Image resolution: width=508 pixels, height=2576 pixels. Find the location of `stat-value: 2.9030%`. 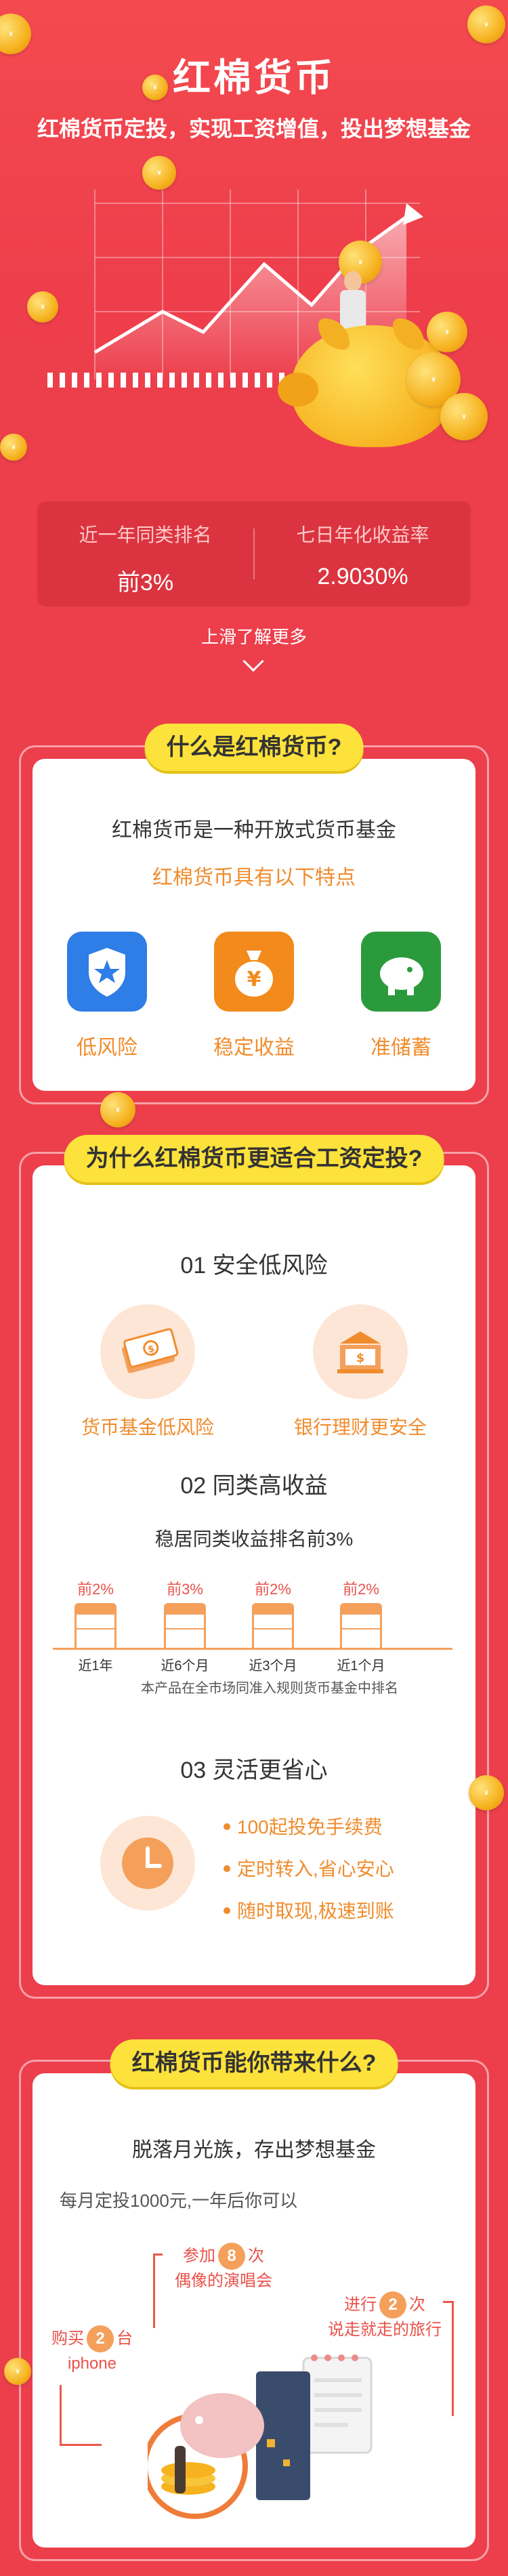

stat-value: 2.9030% is located at coordinates (362, 576).